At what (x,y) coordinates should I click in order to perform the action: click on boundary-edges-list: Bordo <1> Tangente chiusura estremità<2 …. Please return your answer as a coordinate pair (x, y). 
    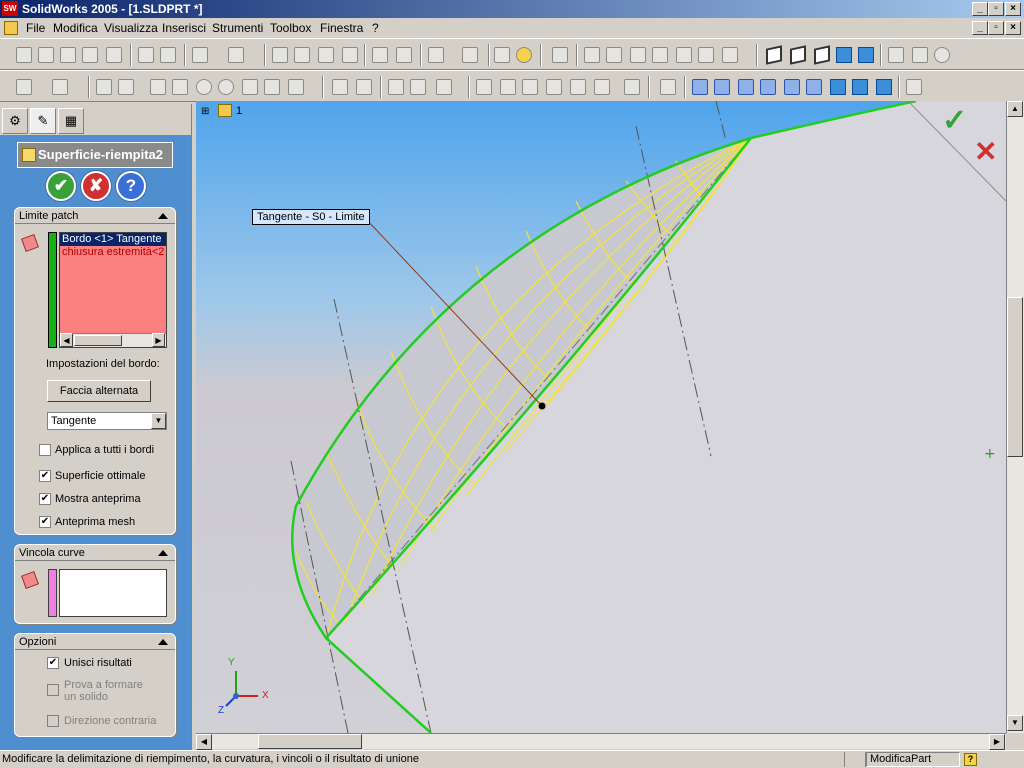
    Looking at the image, I should click on (113, 290).